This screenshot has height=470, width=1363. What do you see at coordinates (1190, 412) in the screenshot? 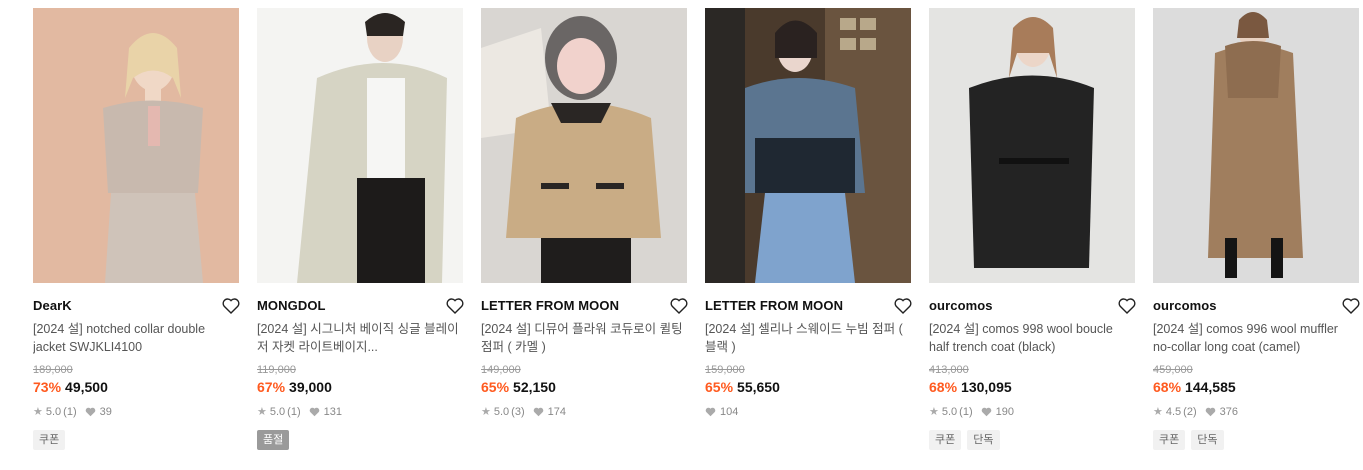
I see `review-count: (2)` at bounding box center [1190, 412].